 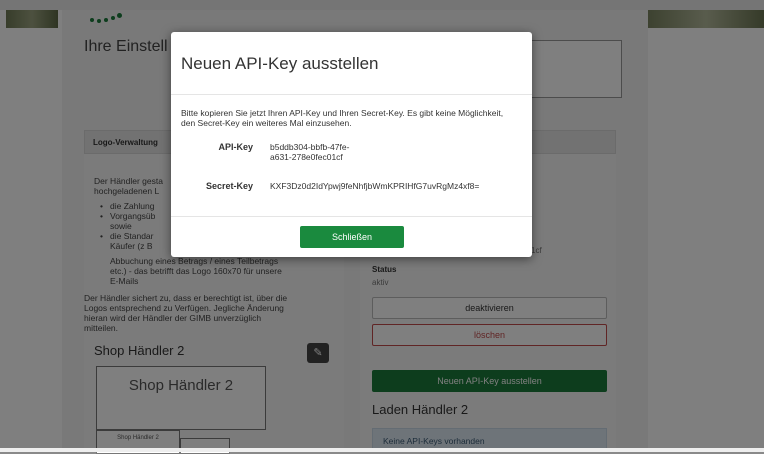 What do you see at coordinates (310, 147) in the screenshot?
I see `api-key-value-line: b5ddb304-bbfb-47fe-` at bounding box center [310, 147].